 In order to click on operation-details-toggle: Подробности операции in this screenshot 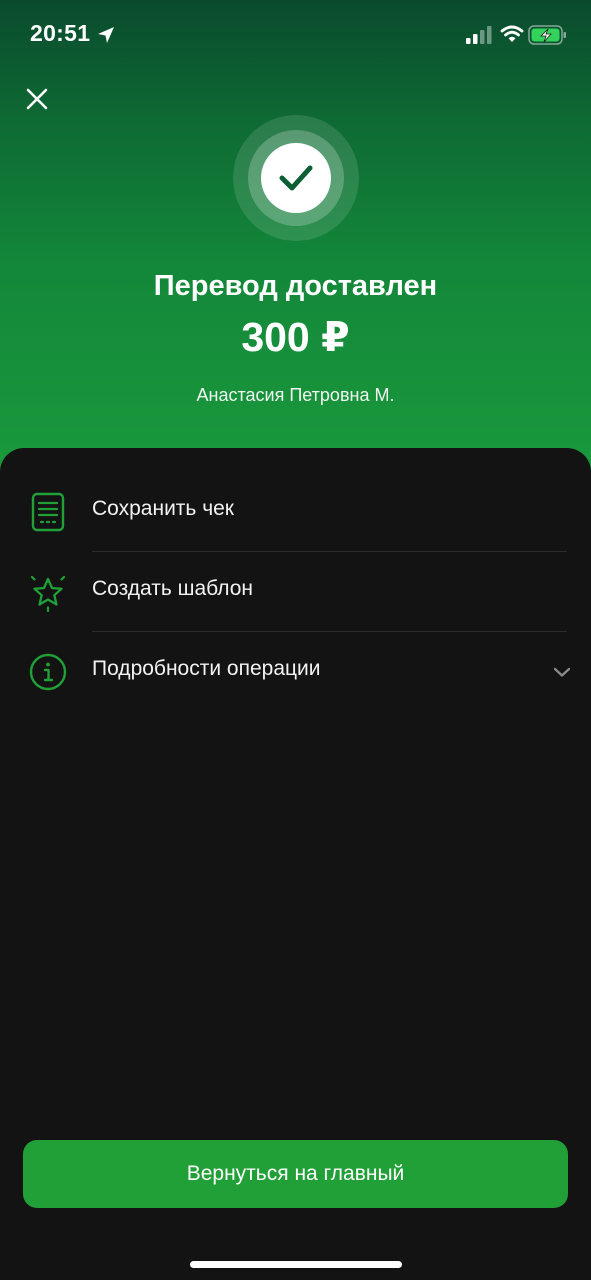, I will do `click(295, 672)`.